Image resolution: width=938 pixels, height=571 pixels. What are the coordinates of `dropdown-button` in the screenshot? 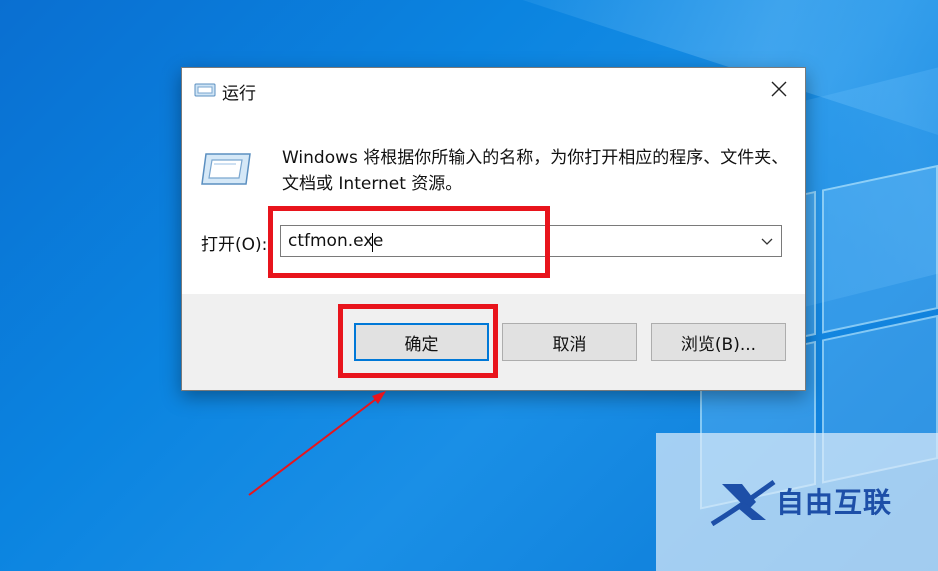 It's located at (767, 241).